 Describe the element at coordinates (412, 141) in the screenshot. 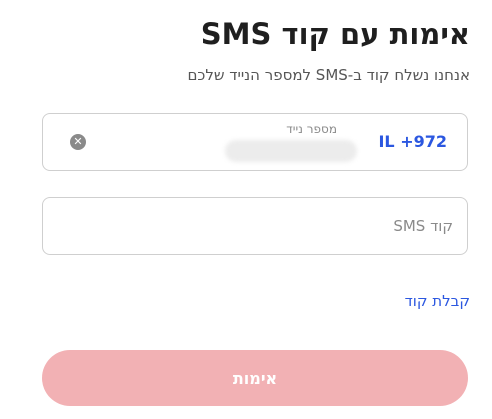

I see `country-code-selector: IL +972` at that location.